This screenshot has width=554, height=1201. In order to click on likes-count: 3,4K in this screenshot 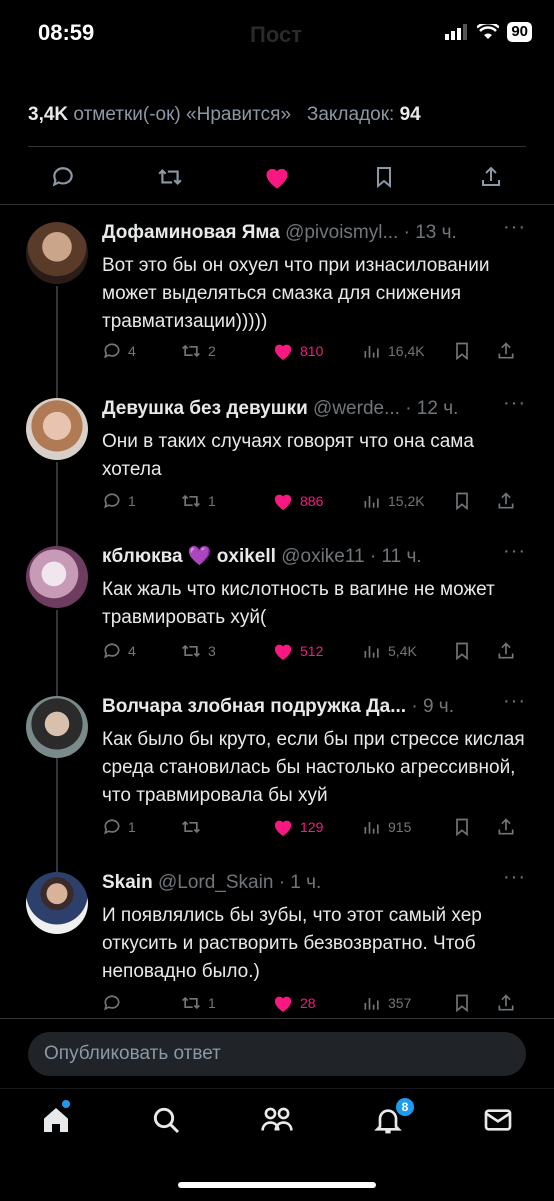, I will do `click(48, 114)`.